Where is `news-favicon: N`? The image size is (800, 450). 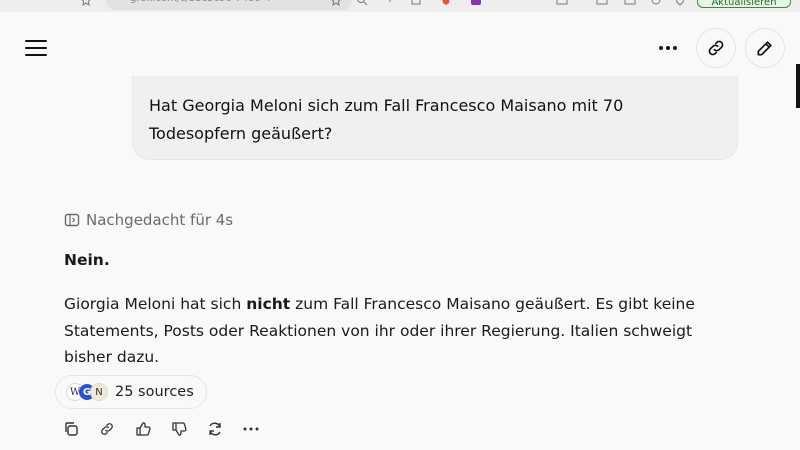 news-favicon: N is located at coordinates (99, 392).